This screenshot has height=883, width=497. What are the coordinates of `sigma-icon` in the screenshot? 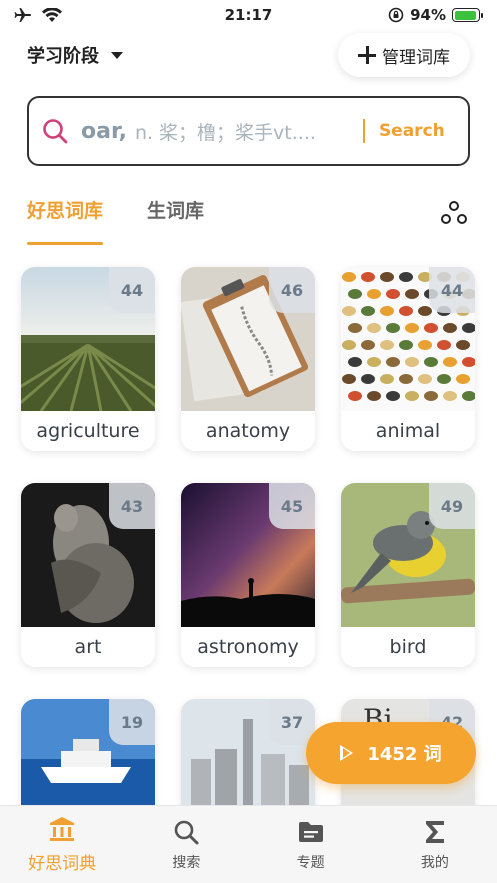 It's located at (434, 831).